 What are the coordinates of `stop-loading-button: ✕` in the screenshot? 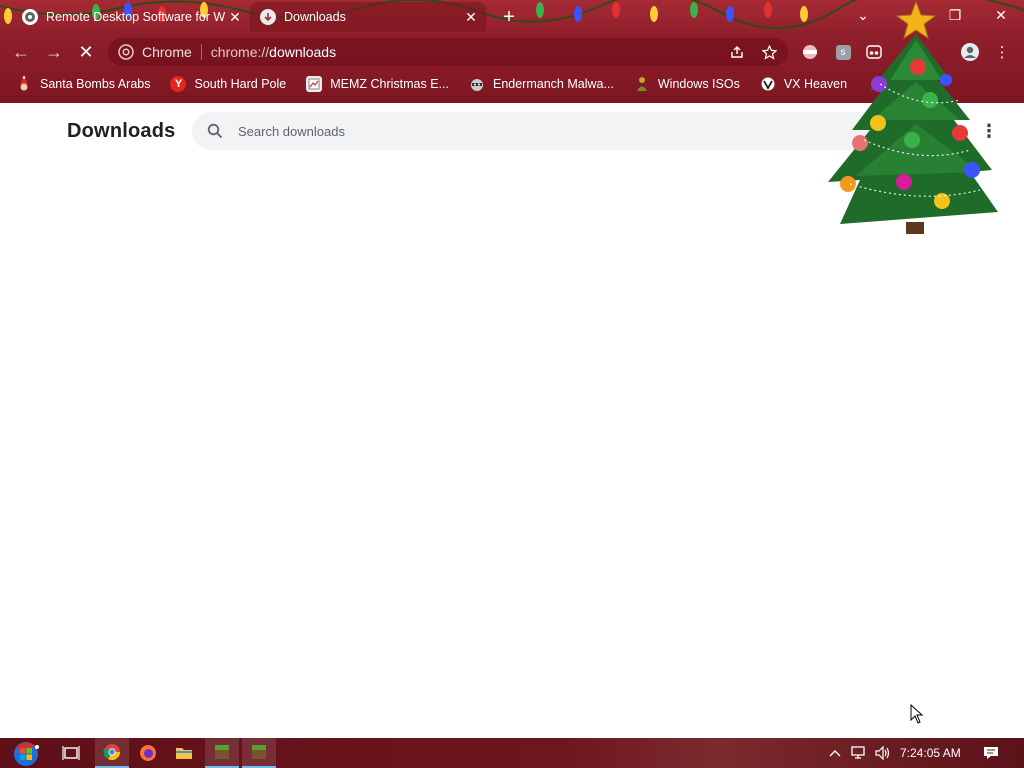 It's located at (86, 52).